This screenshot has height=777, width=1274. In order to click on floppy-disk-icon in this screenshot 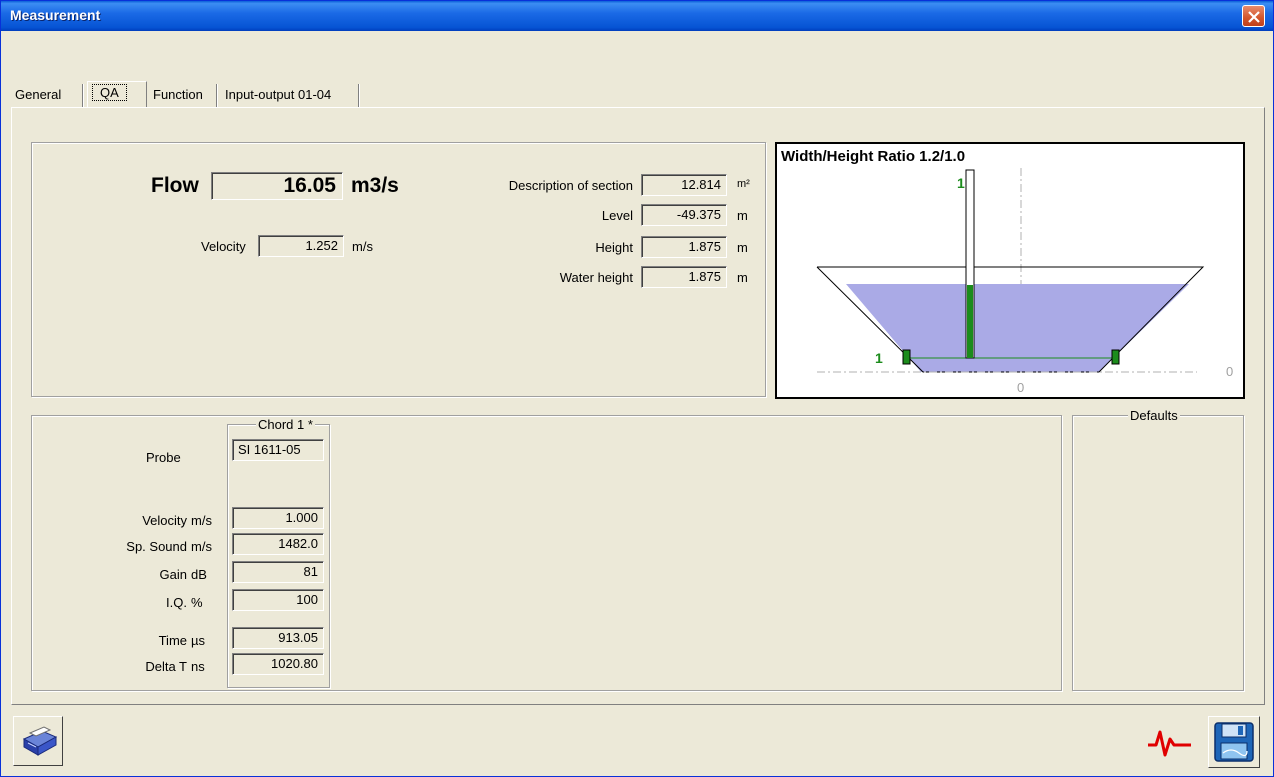, I will do `click(1234, 742)`.